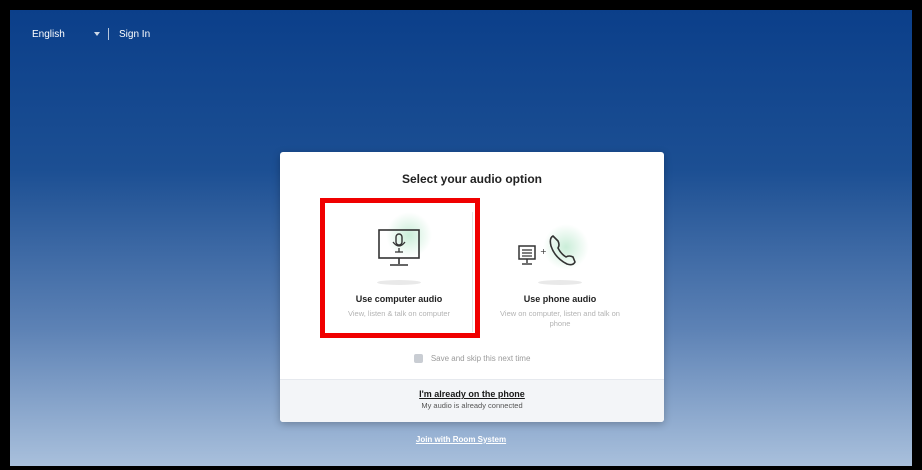 The height and width of the screenshot is (470, 922). I want to click on dialog-title: Select your audio option, so click(471, 179).